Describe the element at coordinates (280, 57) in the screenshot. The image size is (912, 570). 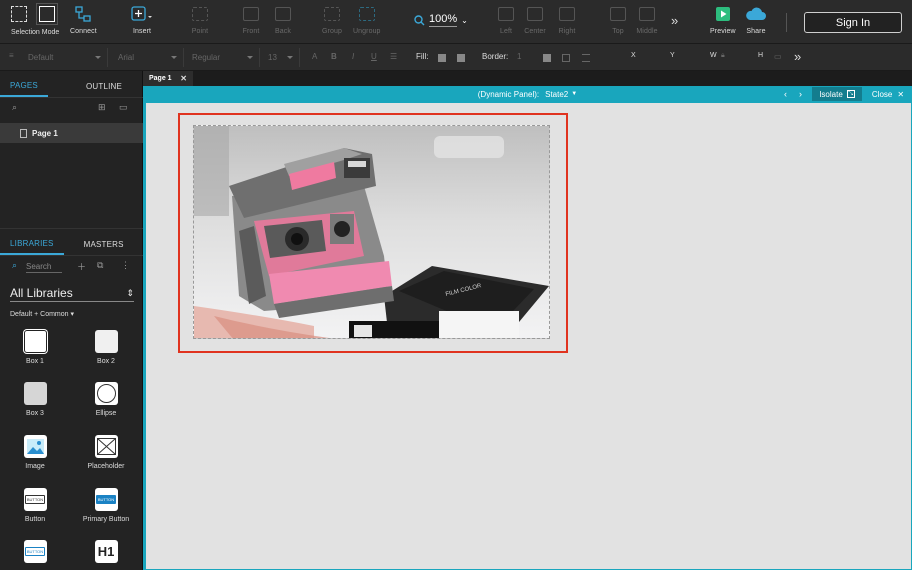
I see `font-size-dropdown: 13` at that location.